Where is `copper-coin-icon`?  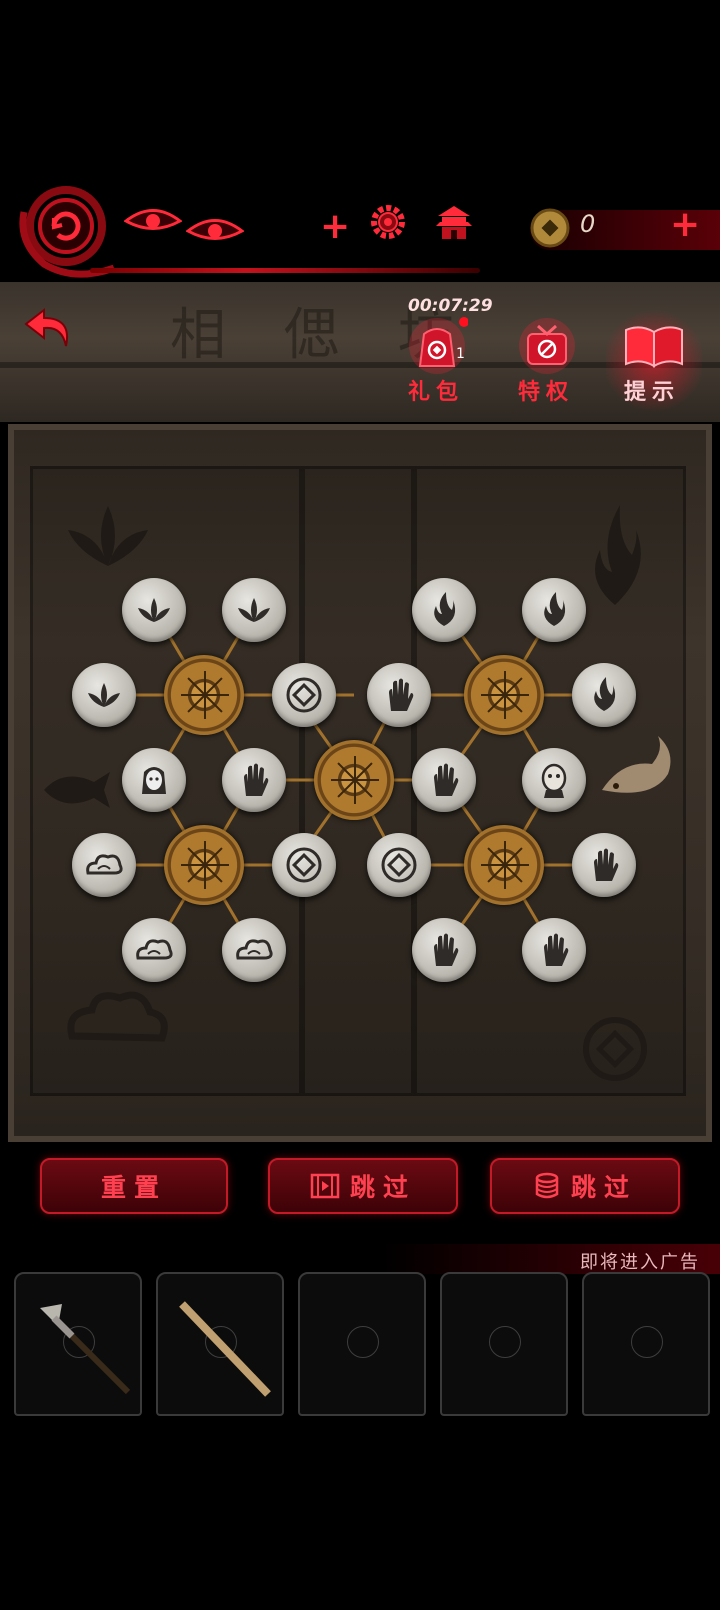
copper-coin-icon is located at coordinates (550, 228).